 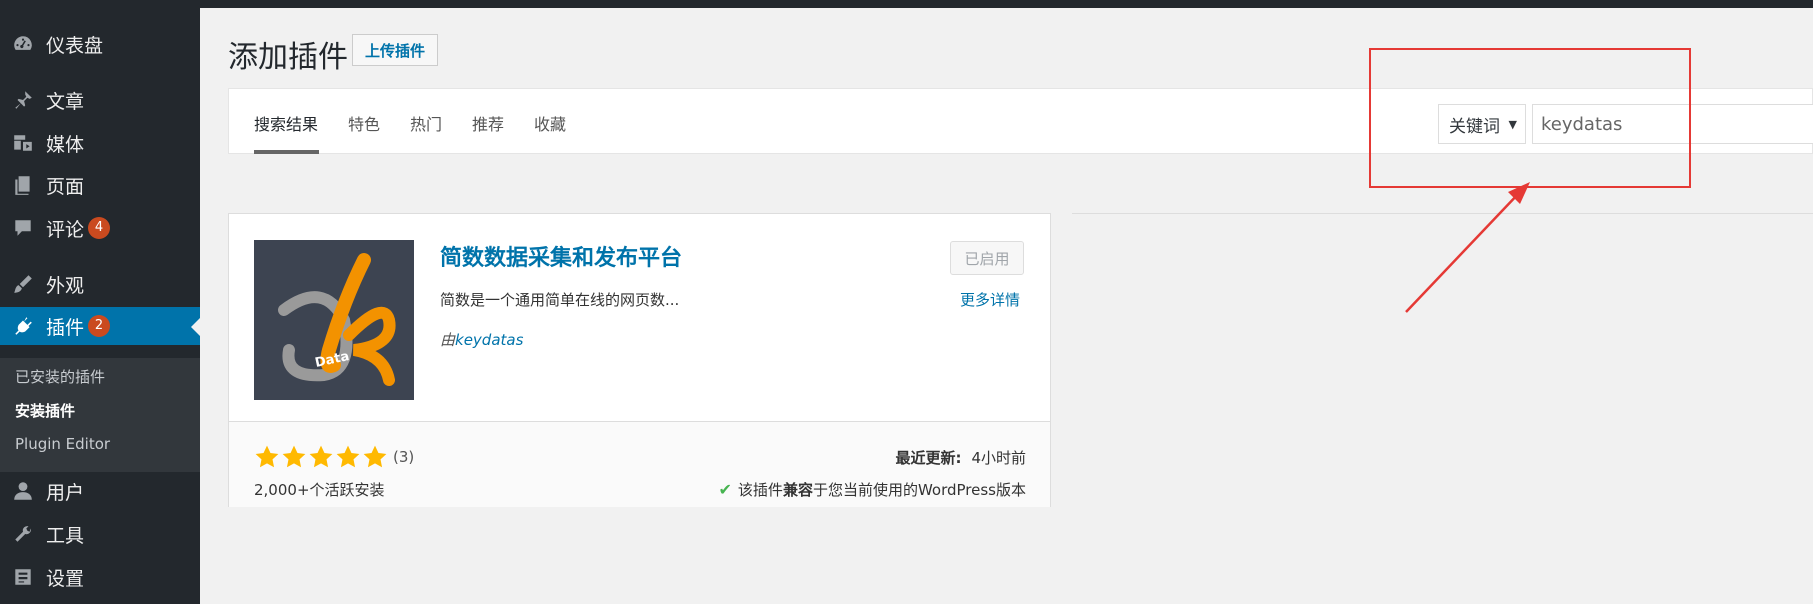 What do you see at coordinates (550, 123) in the screenshot?
I see `tab-favorites: 收藏` at bounding box center [550, 123].